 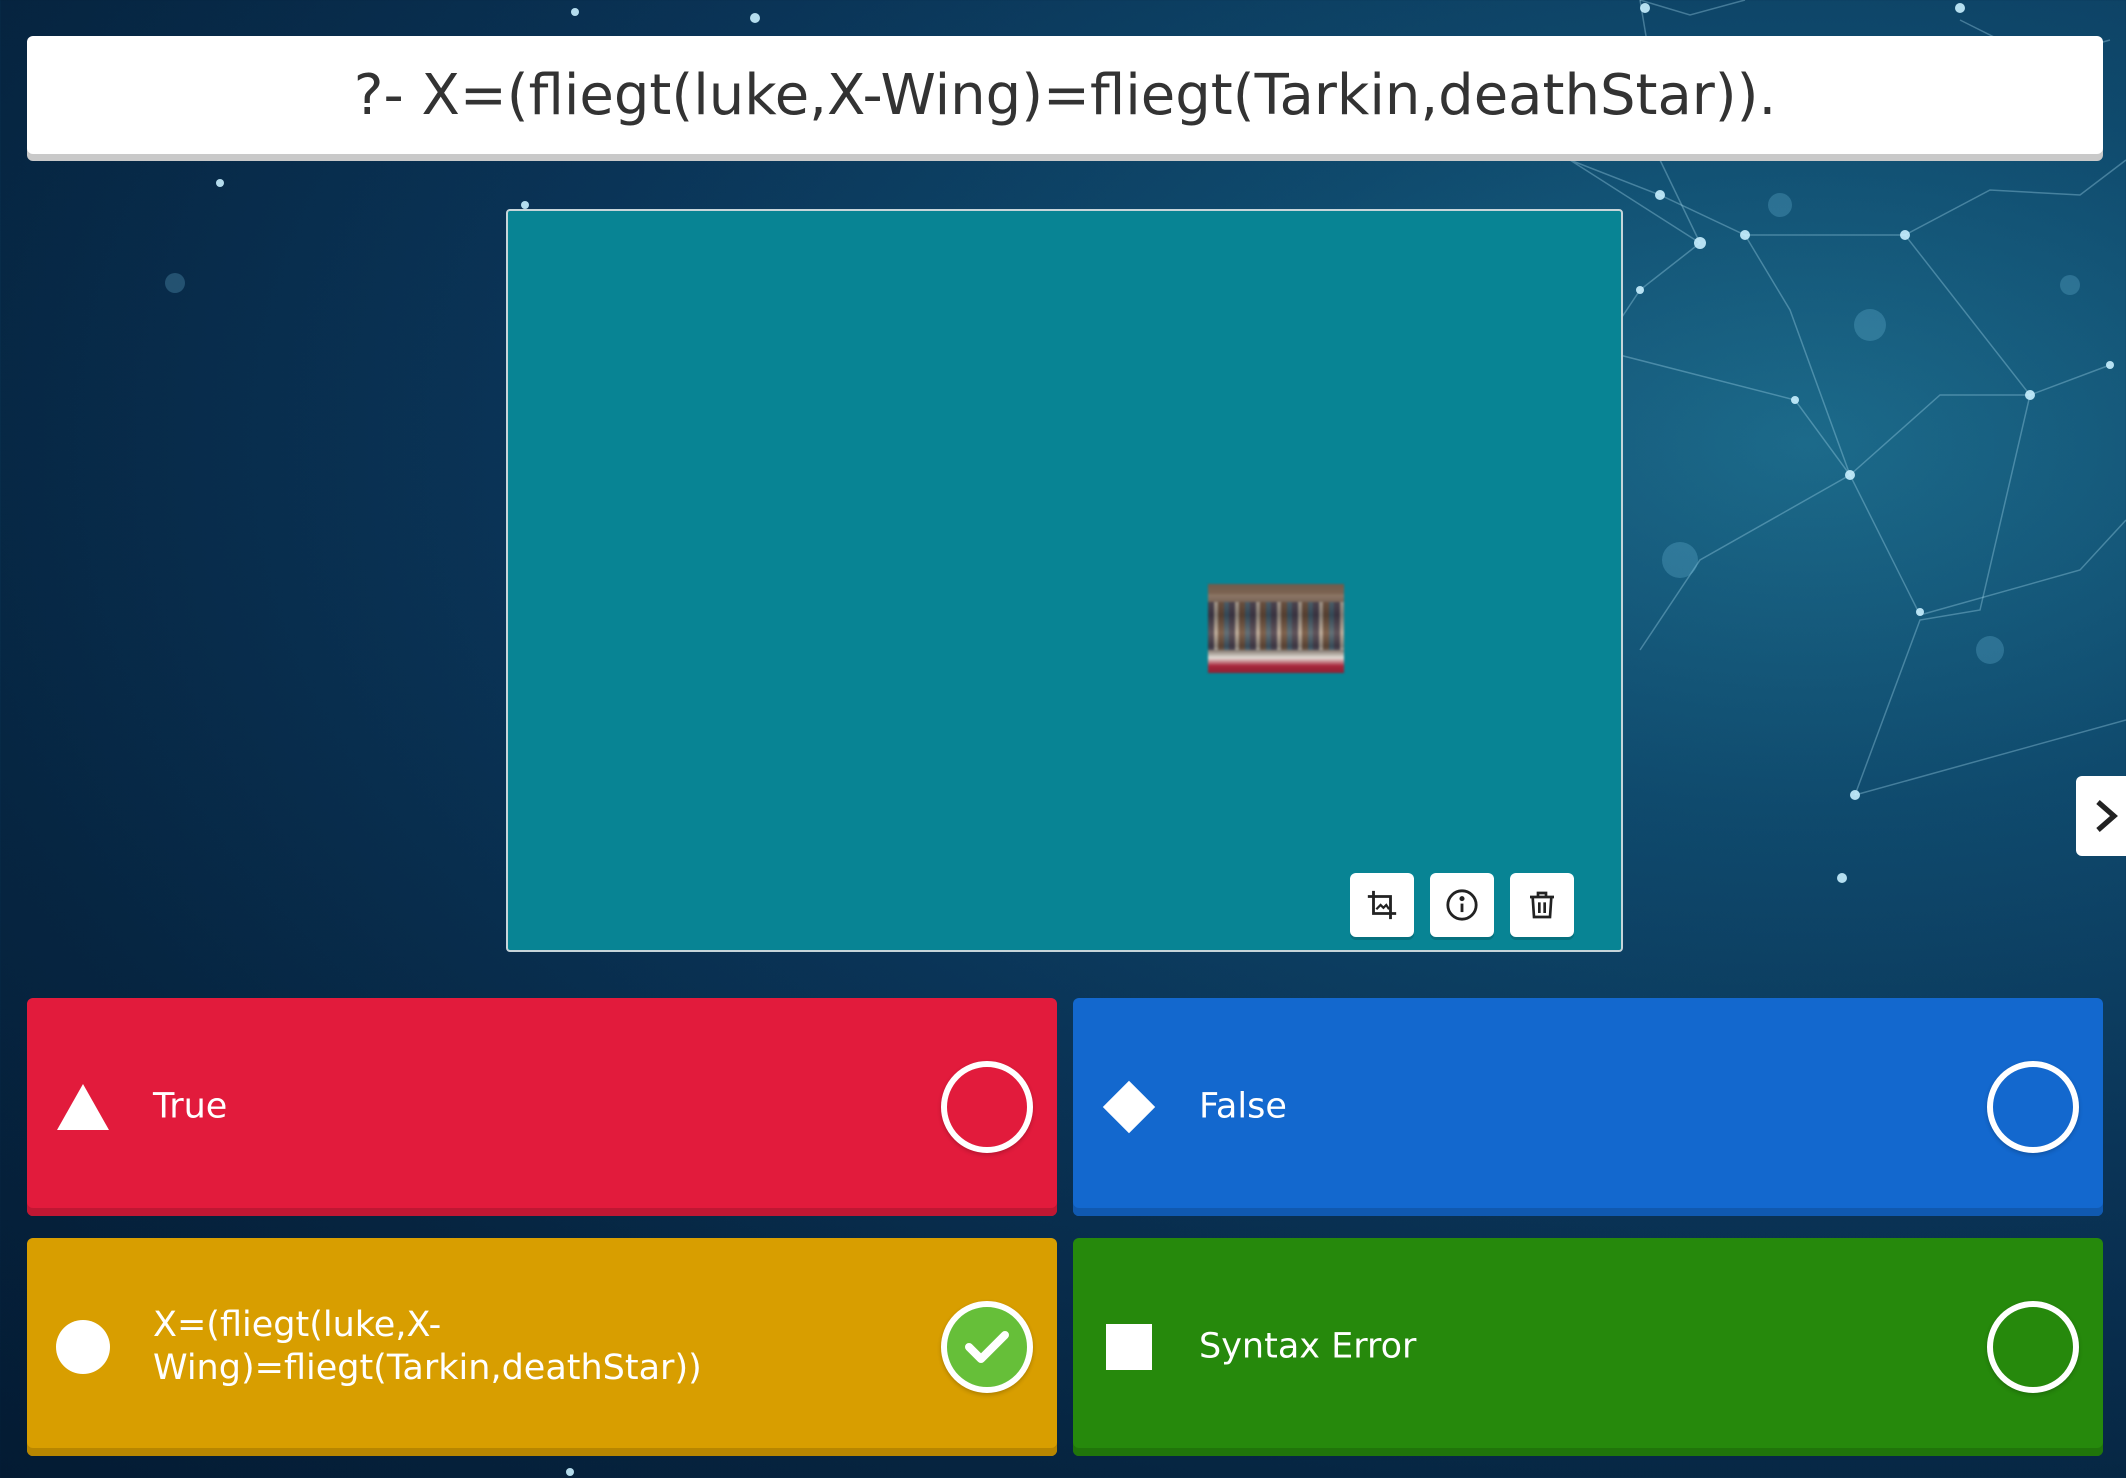 I want to click on delete-image-button, so click(x=1542, y=905).